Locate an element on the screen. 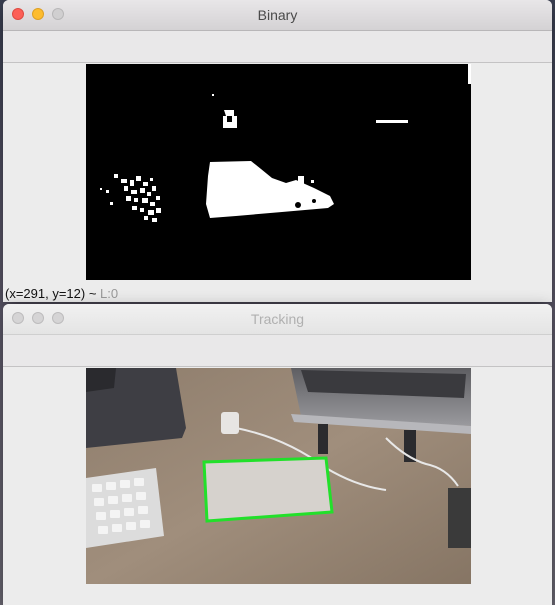  binary-window-title: Binary is located at coordinates (277, 15).